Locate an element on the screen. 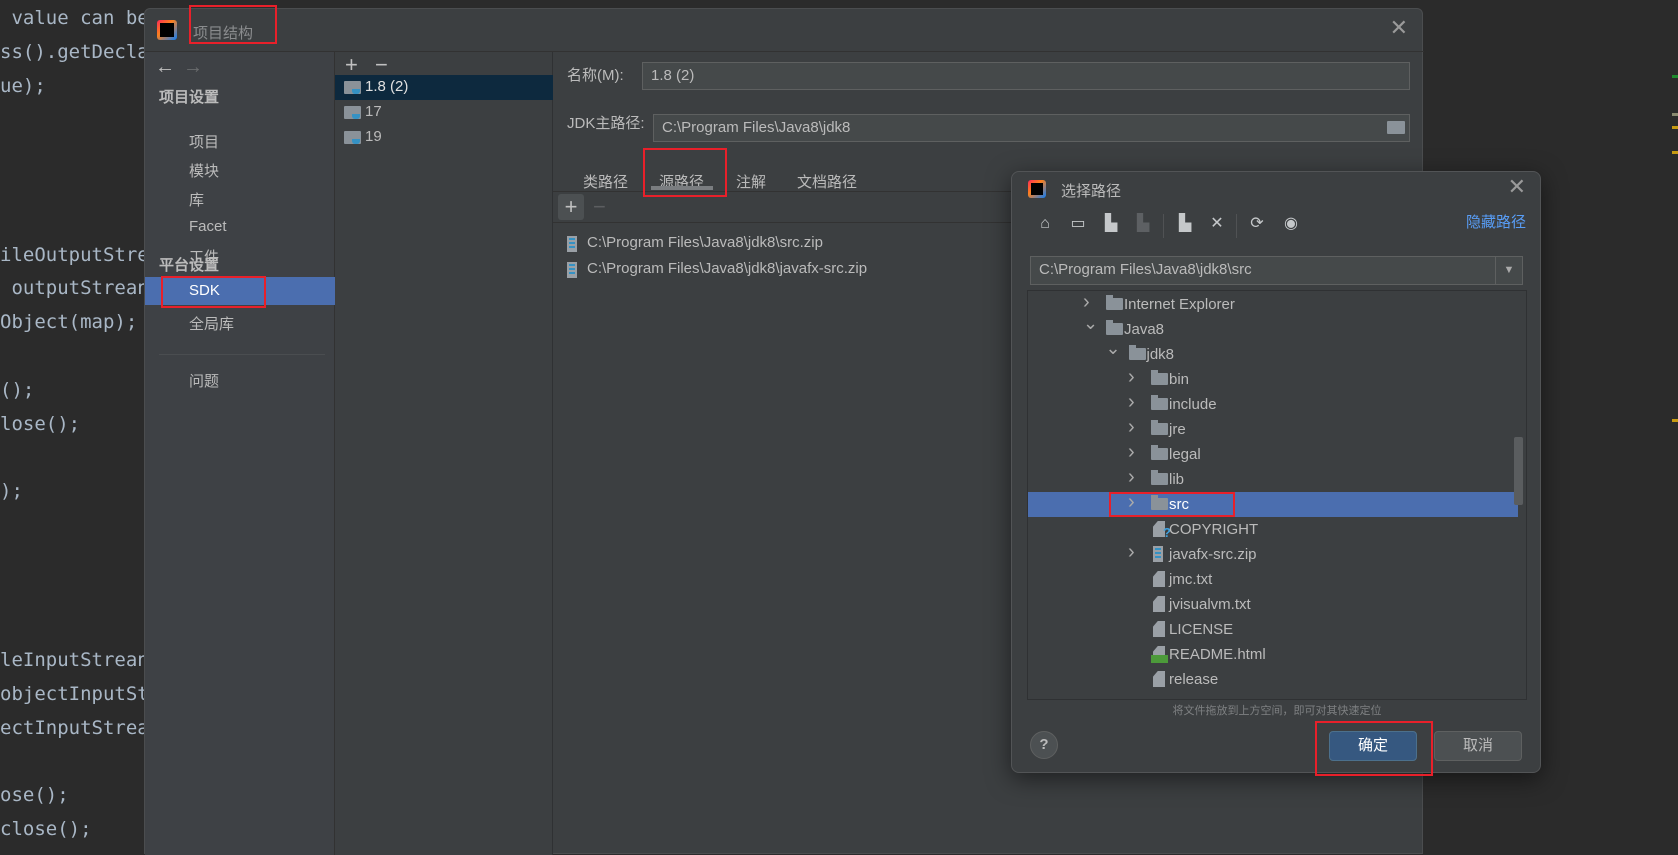  chevron-down-icon: ▼ is located at coordinates (1508, 270).